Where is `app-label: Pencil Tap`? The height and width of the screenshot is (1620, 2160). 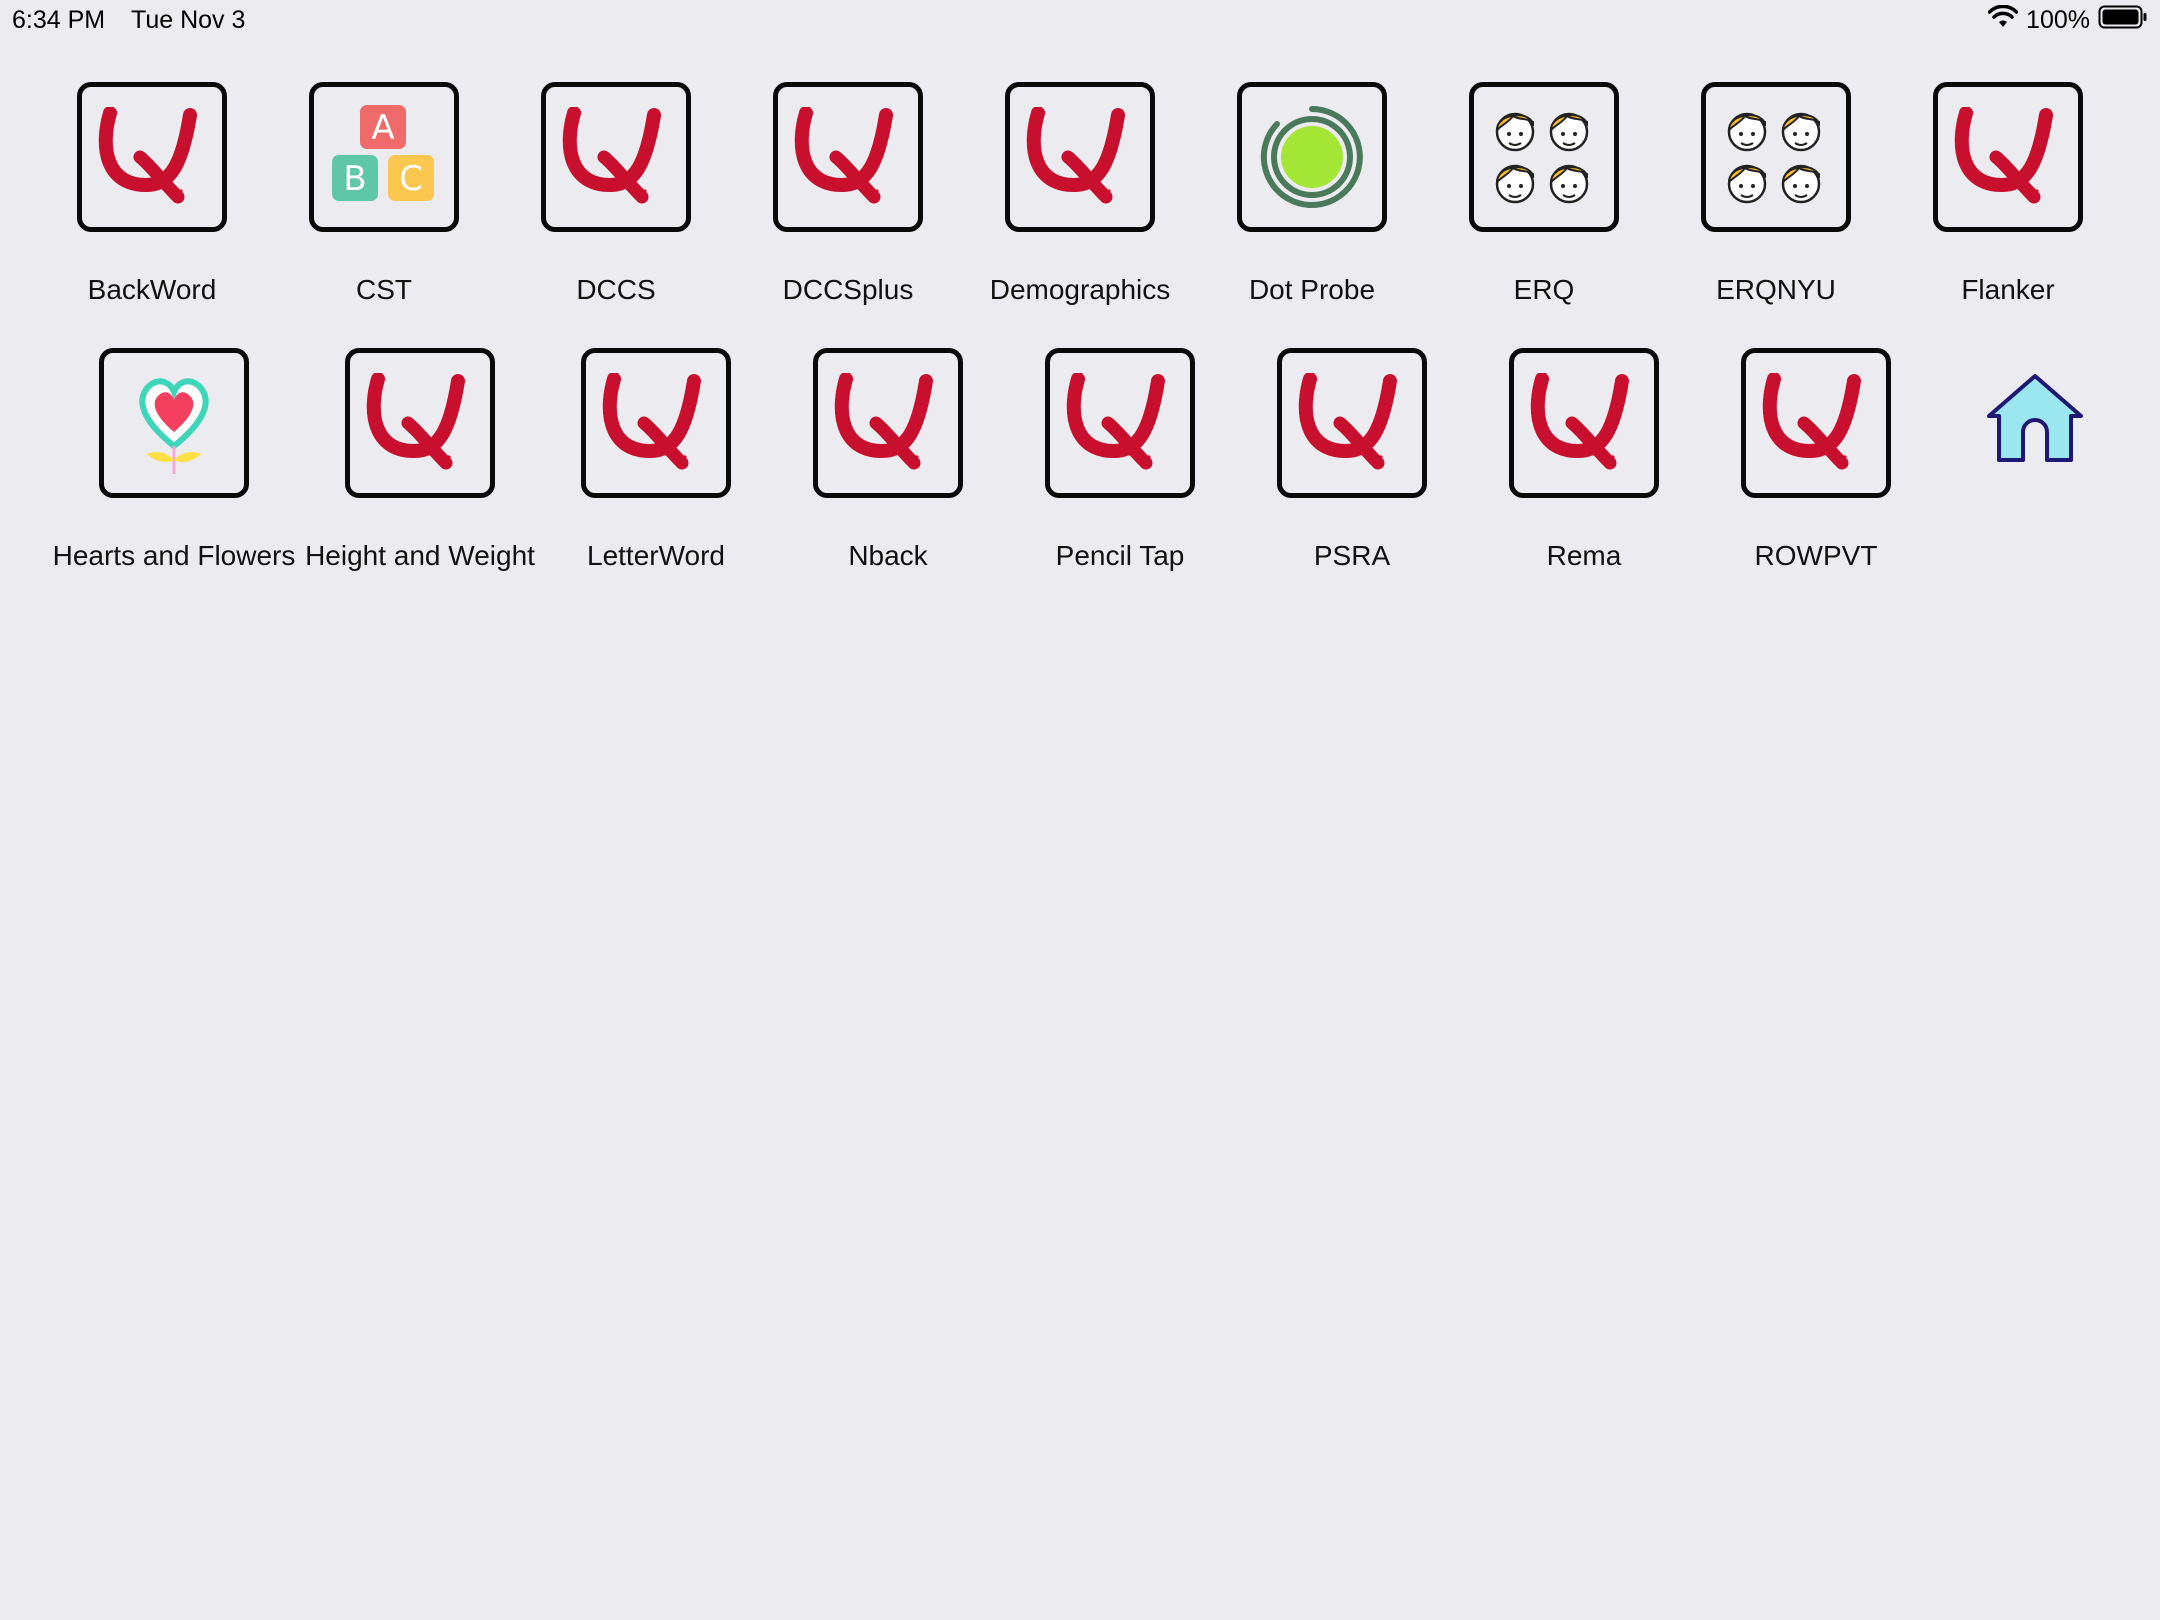 app-label: Pencil Tap is located at coordinates (1120, 555).